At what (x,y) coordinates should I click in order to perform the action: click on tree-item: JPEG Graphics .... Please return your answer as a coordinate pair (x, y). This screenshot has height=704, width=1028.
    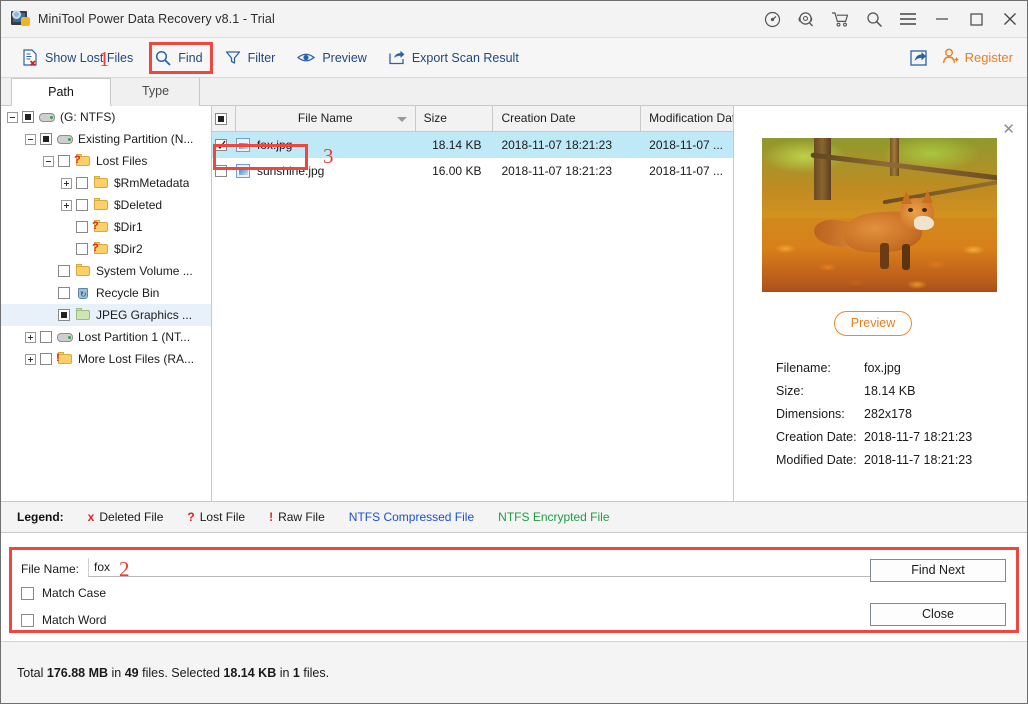
    Looking at the image, I should click on (106, 315).